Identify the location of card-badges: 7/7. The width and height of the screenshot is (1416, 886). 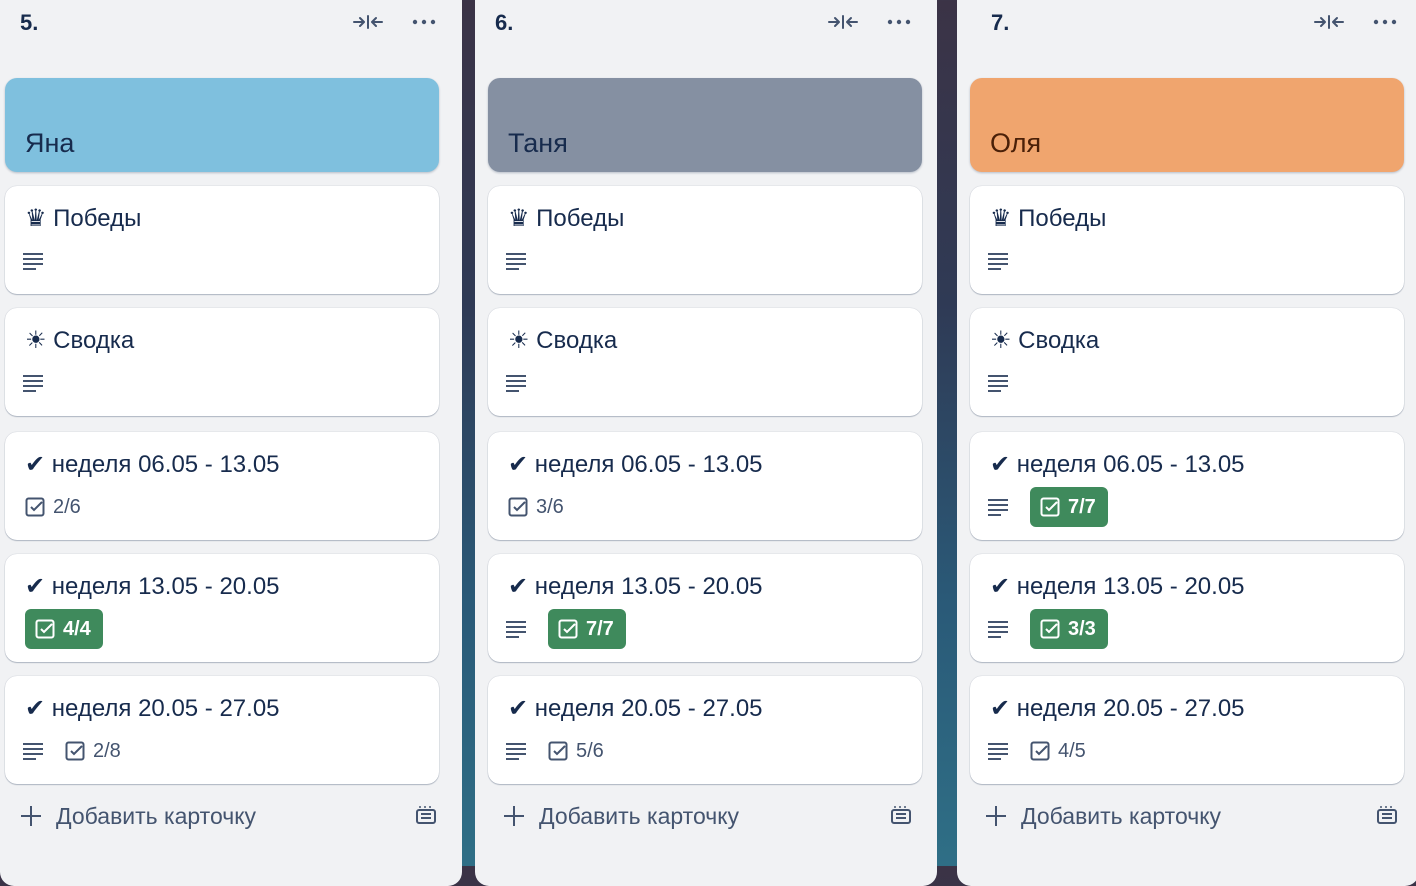
(1048, 507).